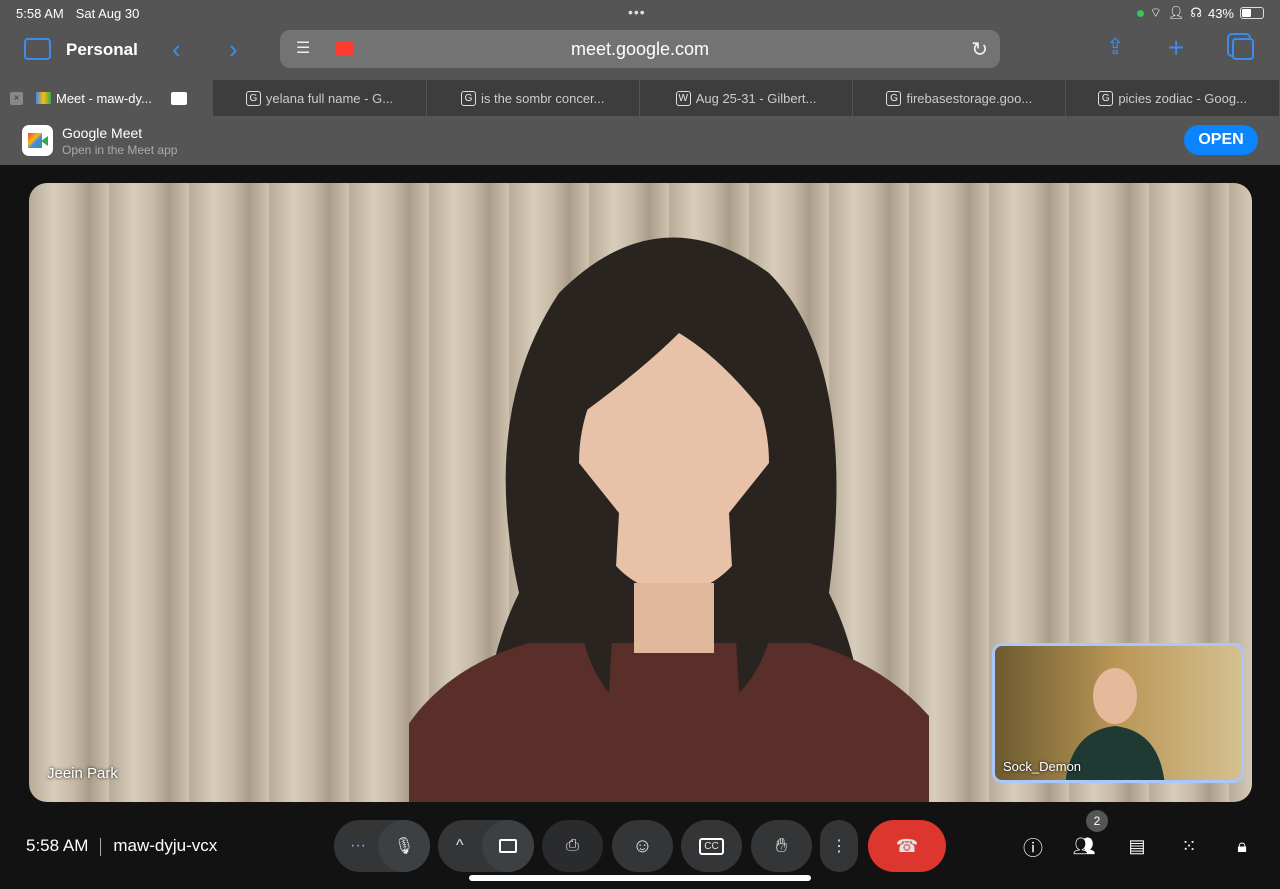 The height and width of the screenshot is (889, 1280). I want to click on end-call-button: ☎︎, so click(907, 846).